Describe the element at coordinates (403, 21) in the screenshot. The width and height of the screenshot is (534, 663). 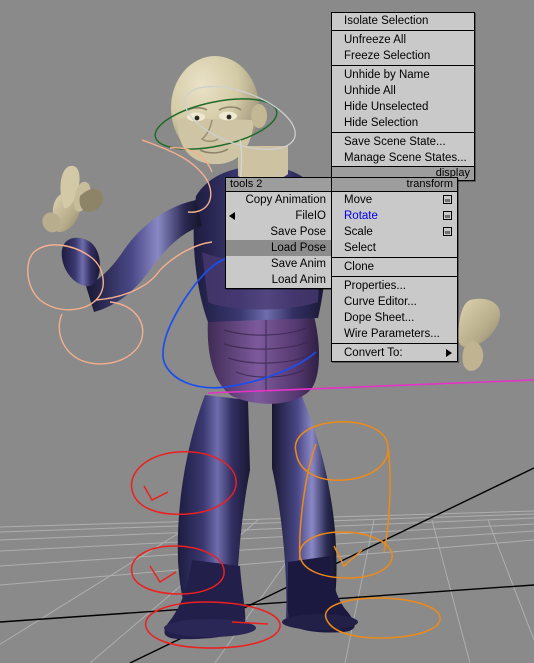
I see `menu-item-isolate-selection: Isolate Selection` at that location.